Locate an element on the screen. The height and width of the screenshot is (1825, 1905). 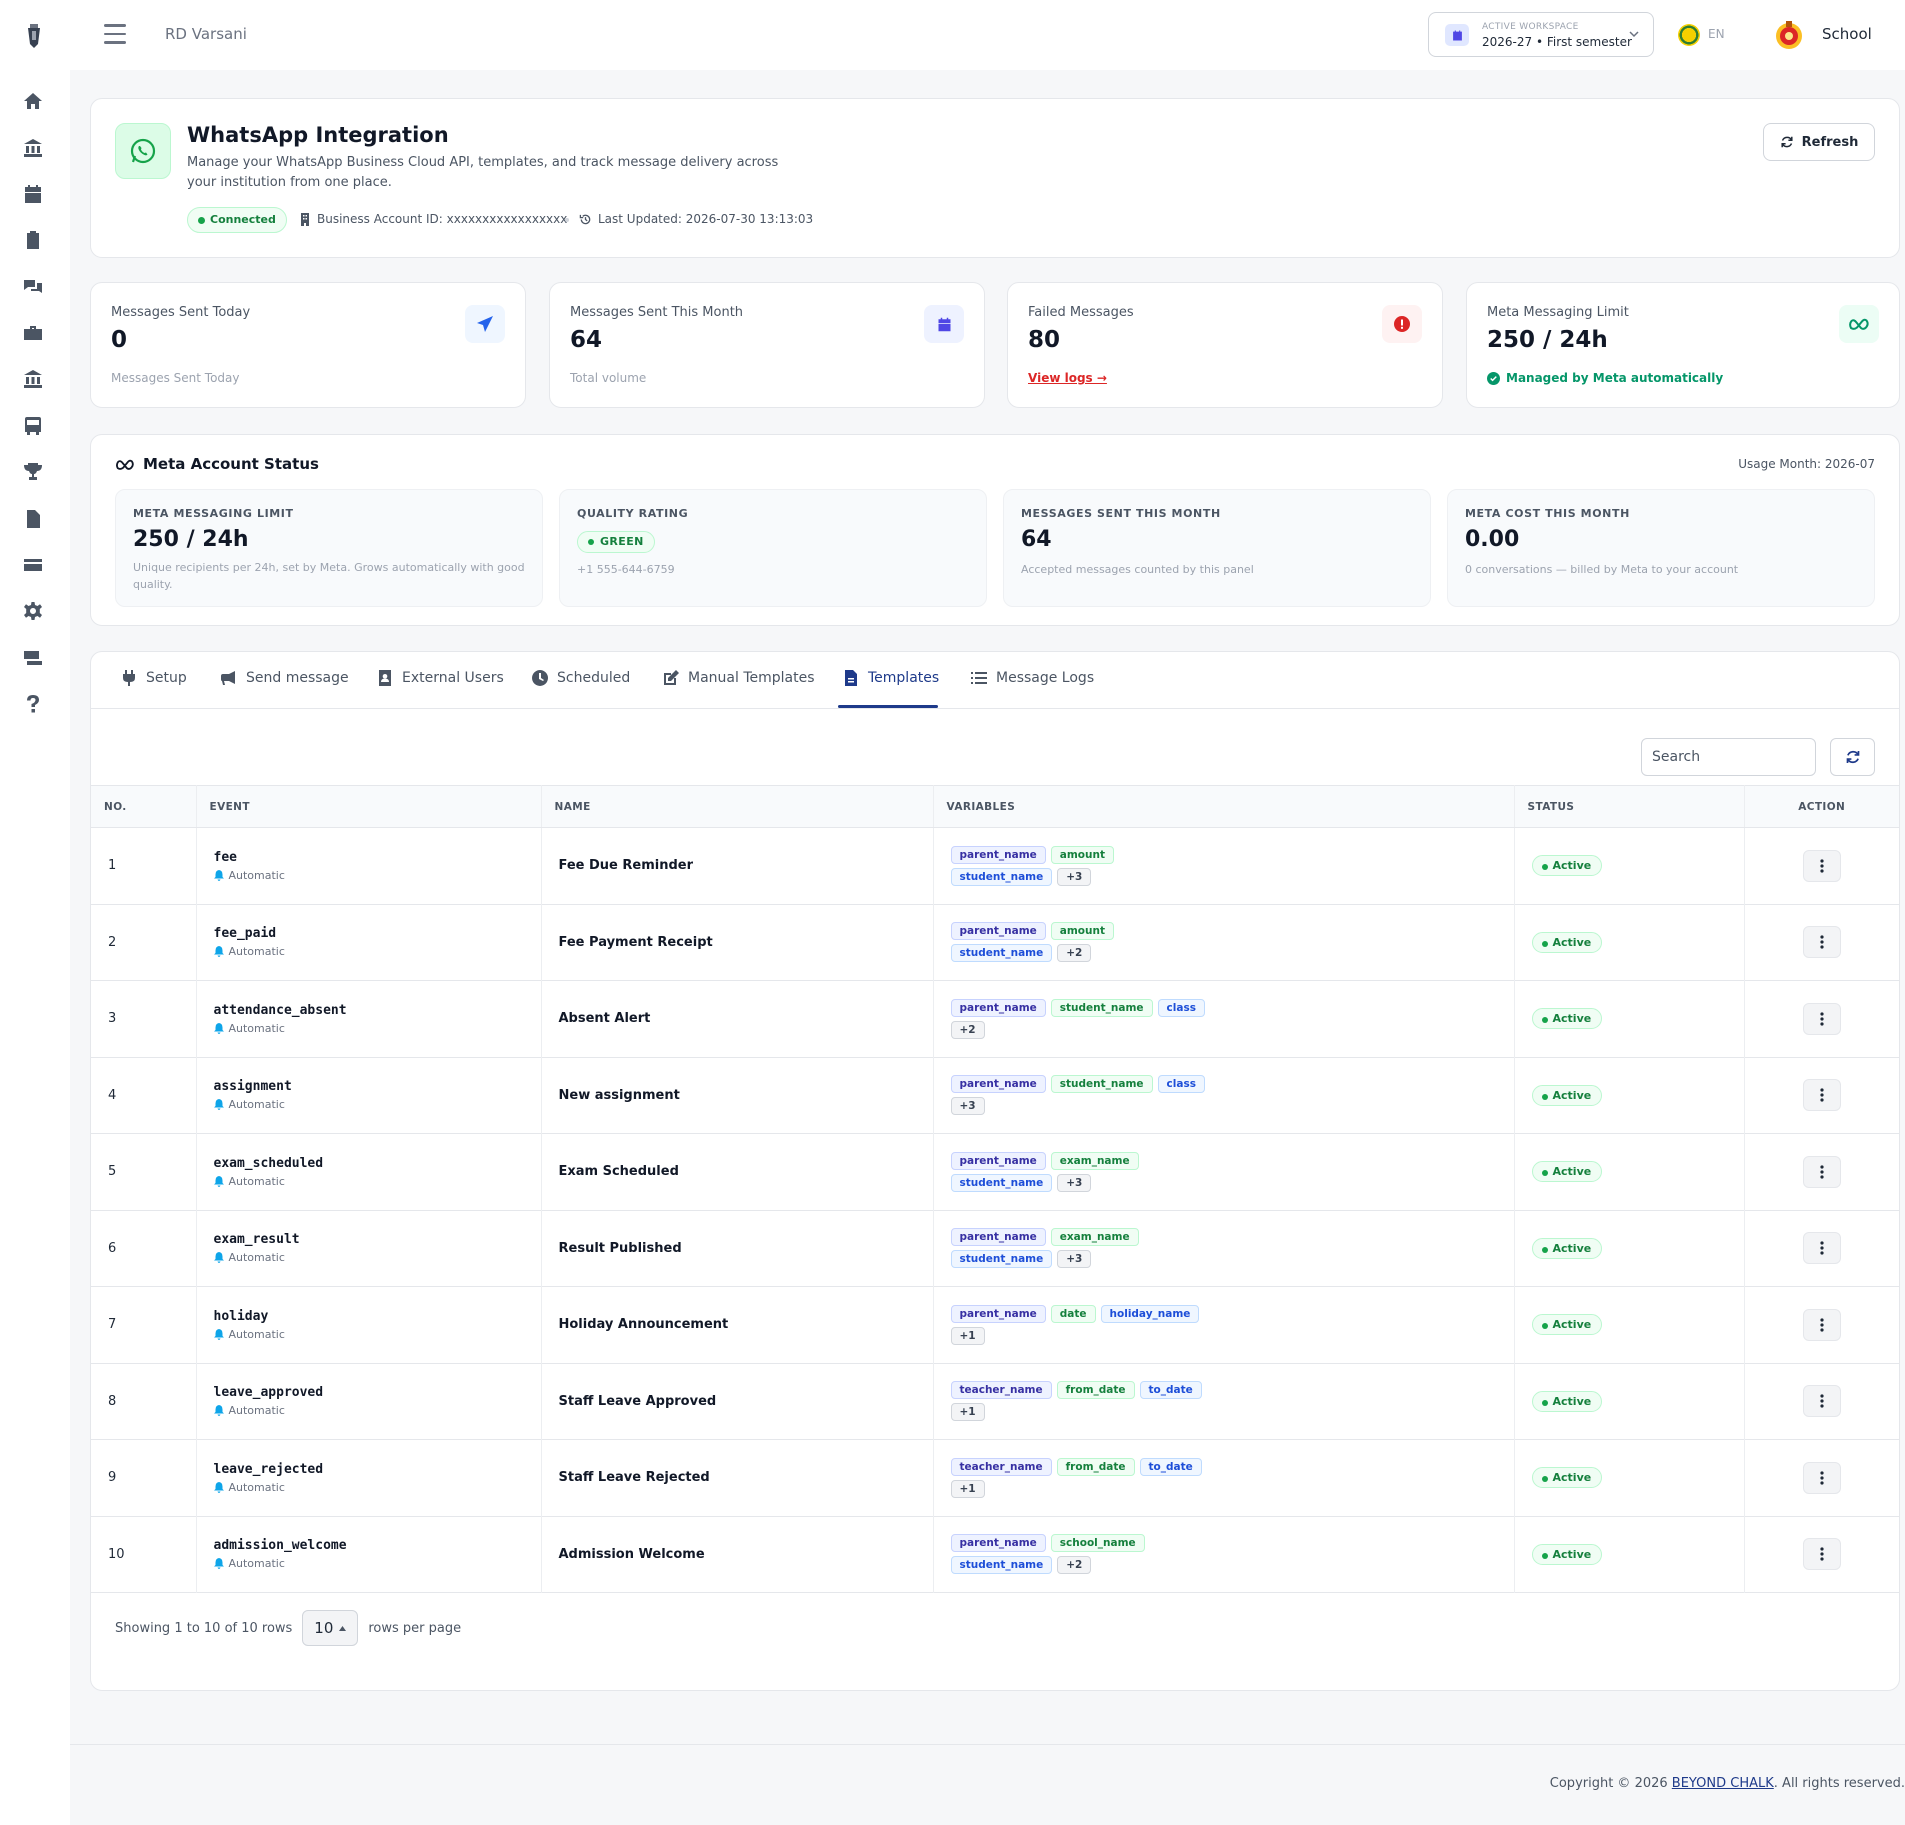
tab-scheduled: Scheduled is located at coordinates (581, 678).